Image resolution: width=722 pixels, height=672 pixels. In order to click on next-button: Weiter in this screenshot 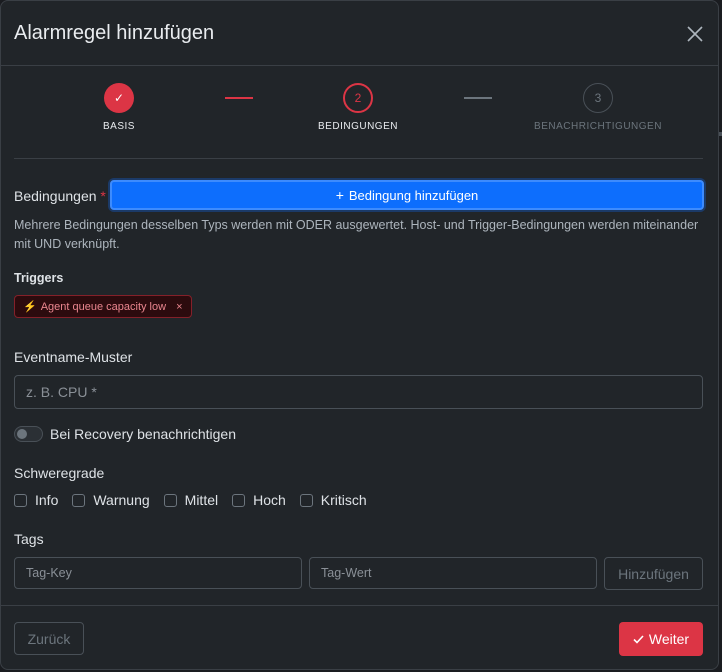, I will do `click(661, 639)`.